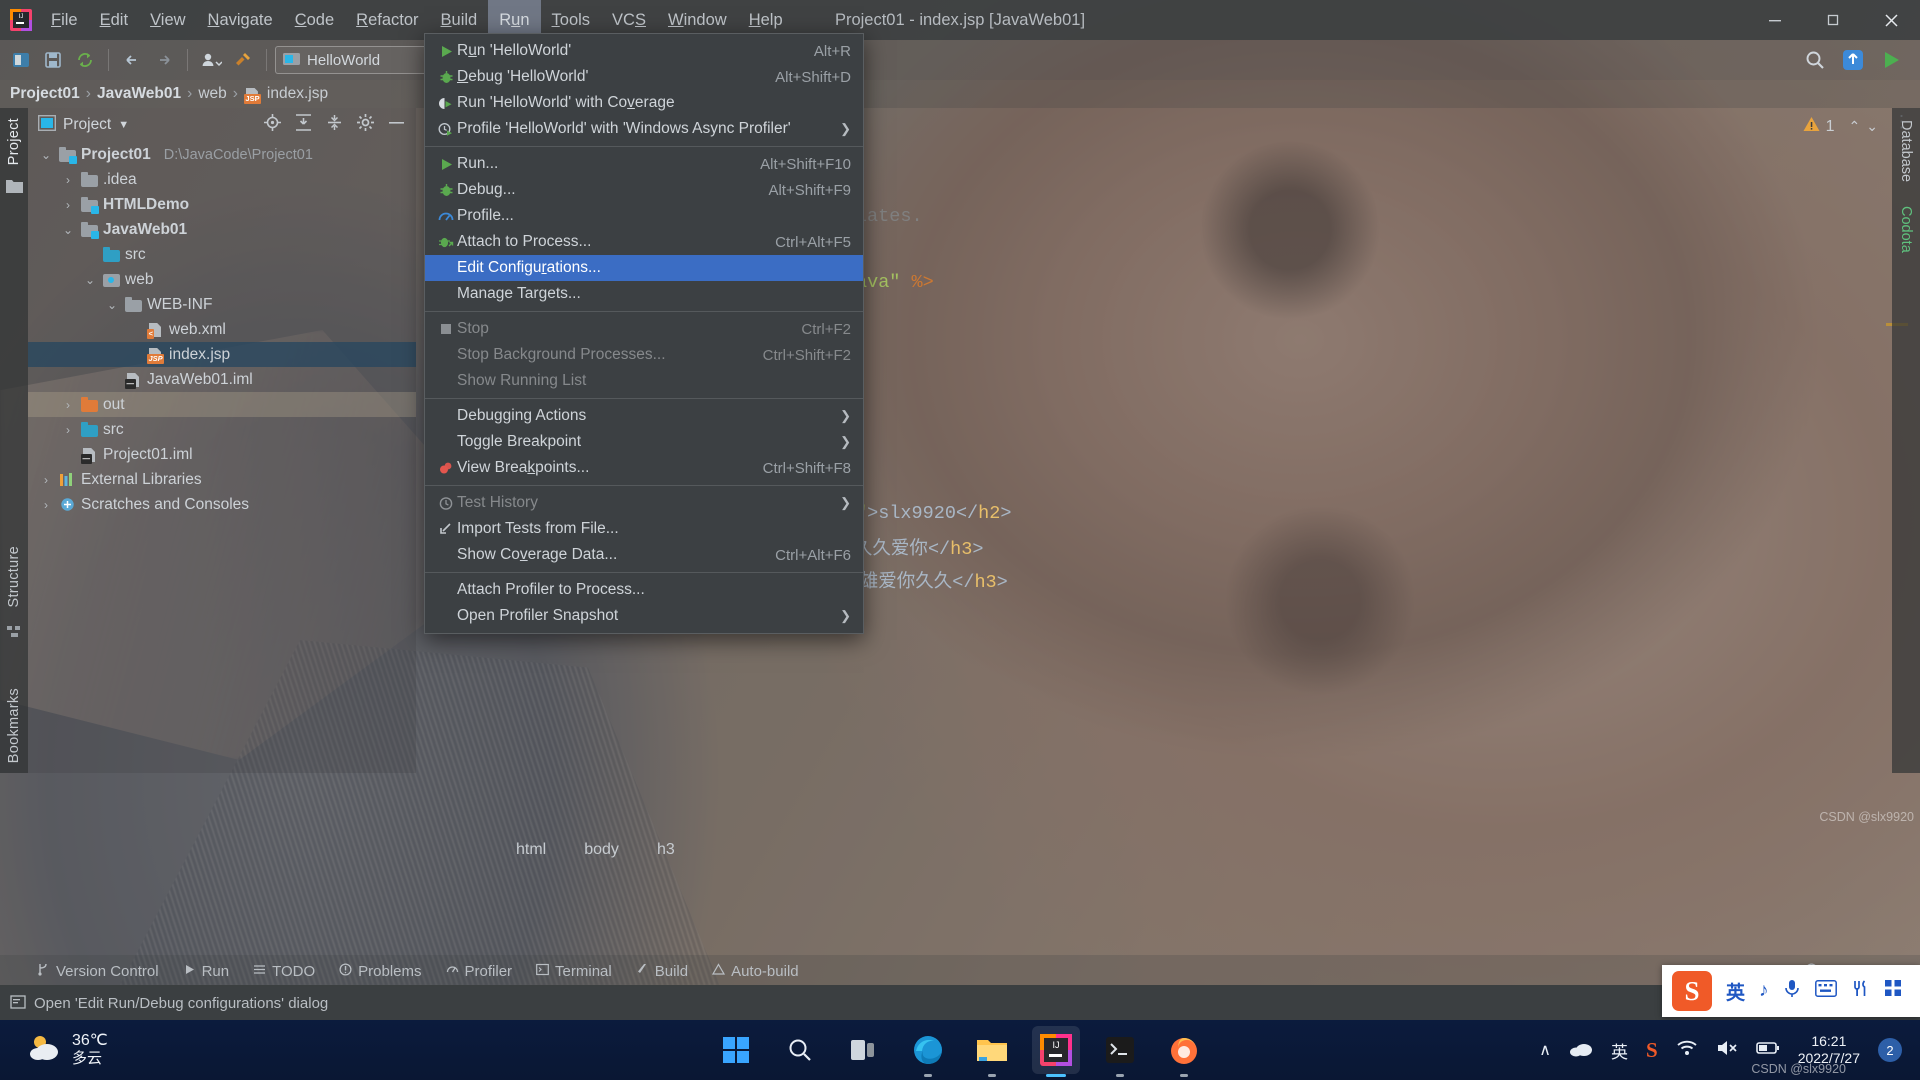 The image size is (1920, 1080). Describe the element at coordinates (1619, 1050) in the screenshot. I see `tray-ime-icon: 英` at that location.